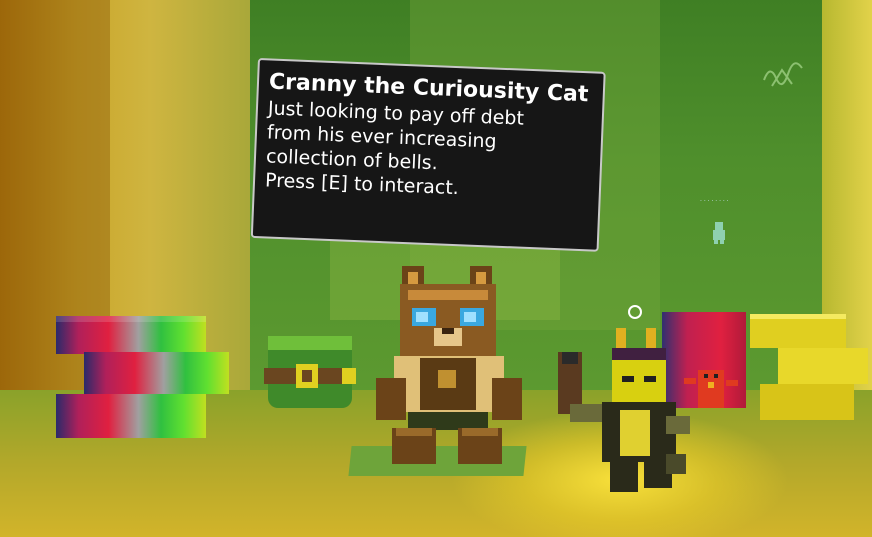 This screenshot has width=872, height=537. I want to click on distant-player-nametag: · · · · · · · ·, so click(714, 201).